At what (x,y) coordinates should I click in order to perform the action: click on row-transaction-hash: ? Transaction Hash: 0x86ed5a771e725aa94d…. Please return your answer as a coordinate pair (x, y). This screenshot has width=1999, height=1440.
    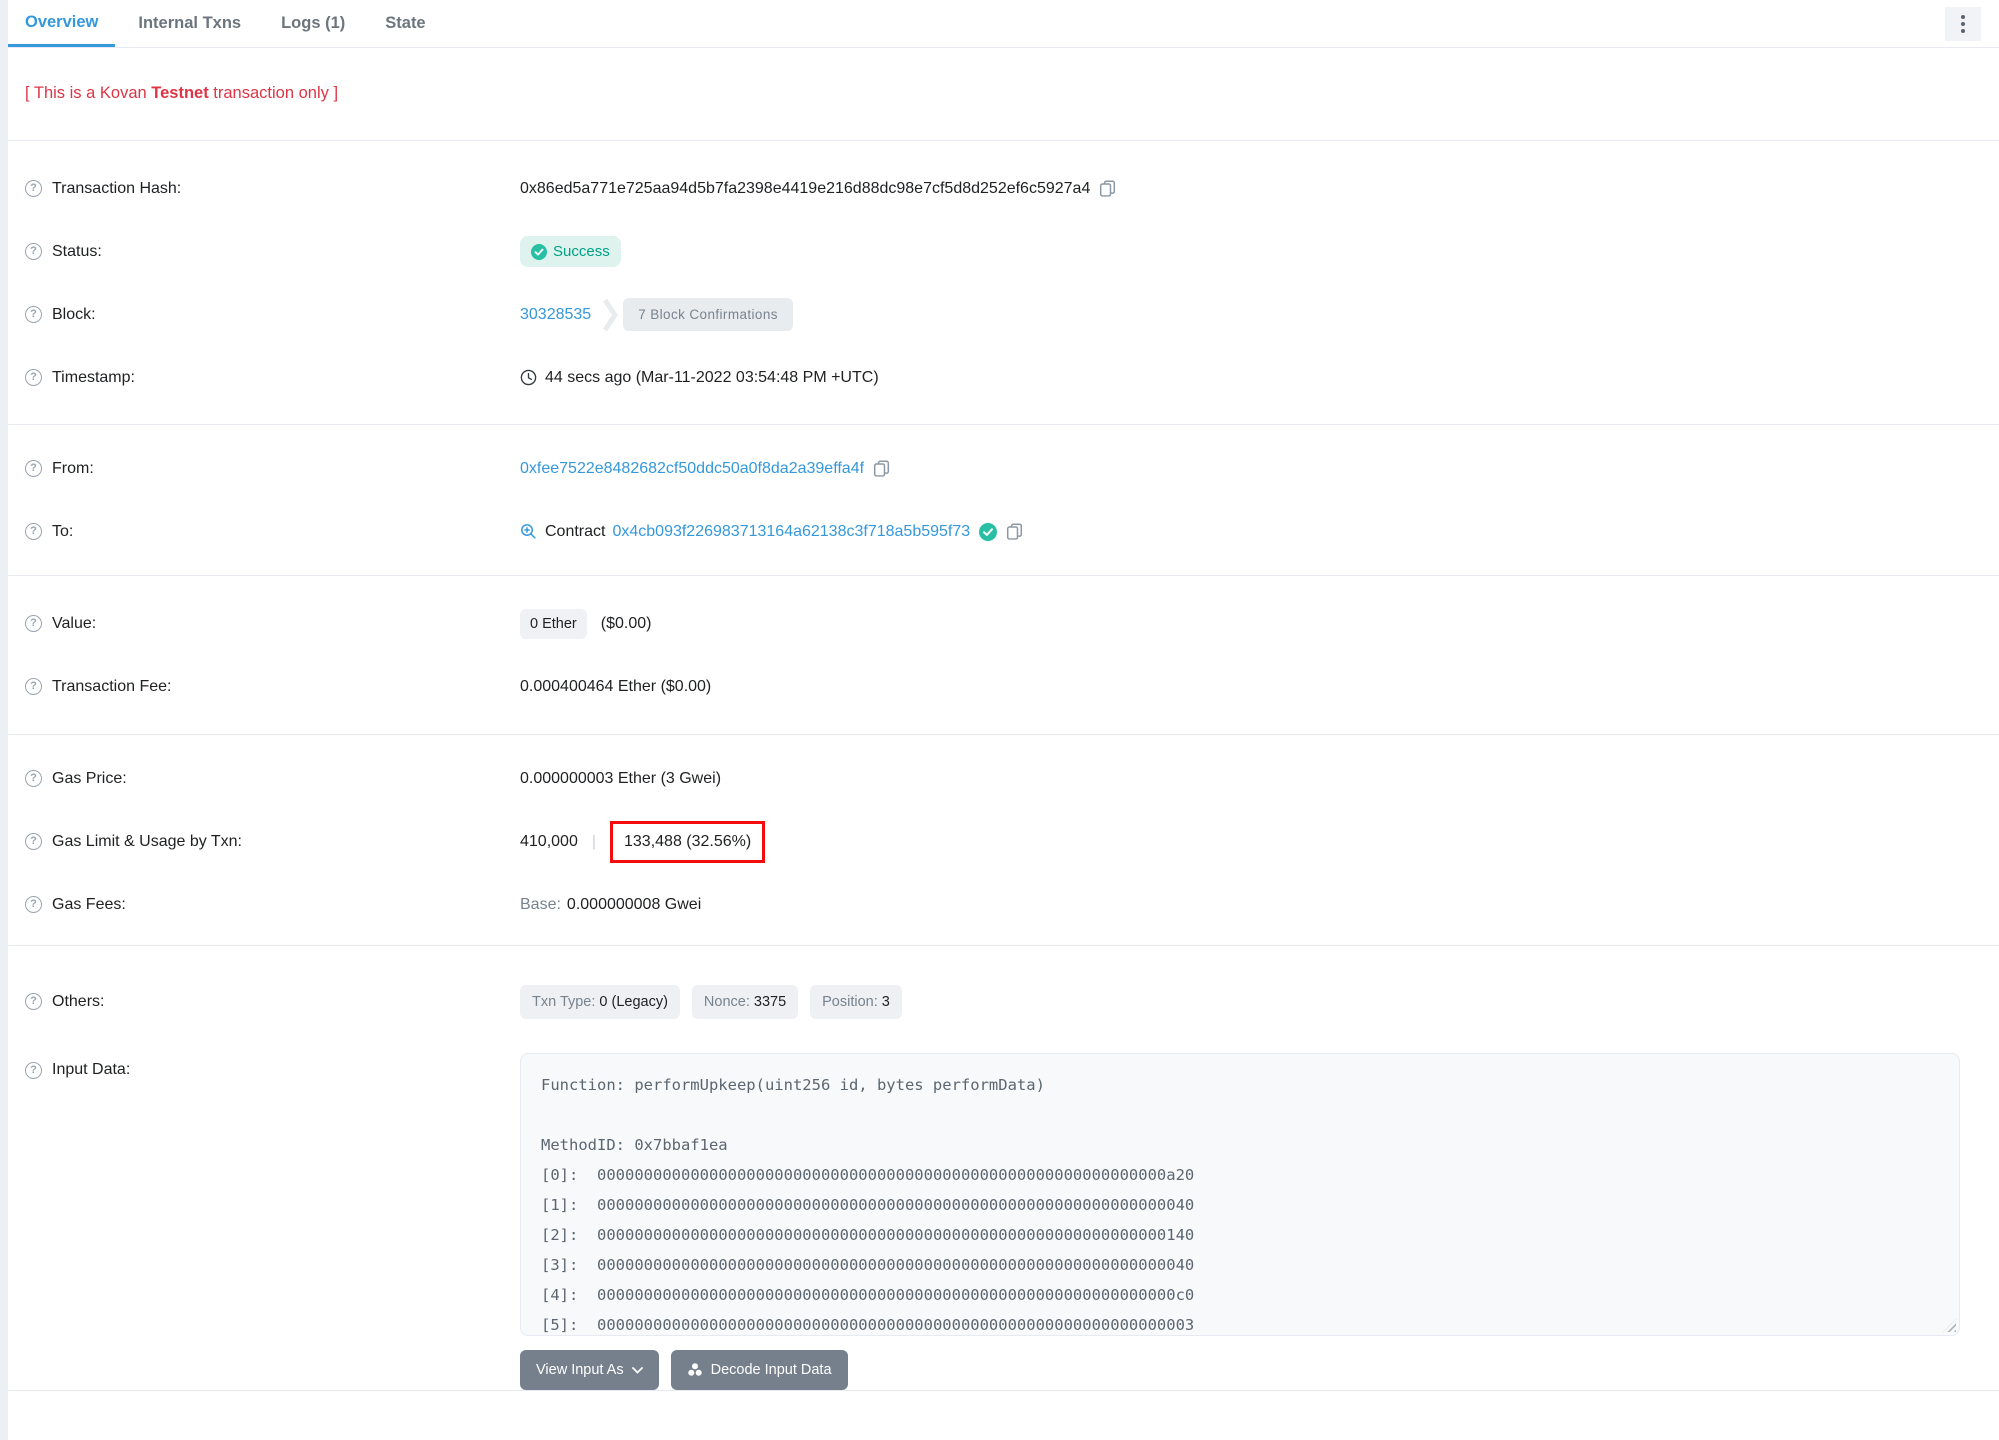
    Looking at the image, I should click on (1003, 188).